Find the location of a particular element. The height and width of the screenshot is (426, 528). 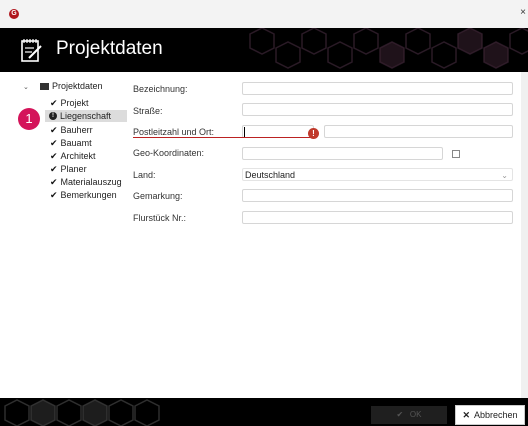

tree-root-projektdaten: Projektdaten is located at coordinates (62, 86).